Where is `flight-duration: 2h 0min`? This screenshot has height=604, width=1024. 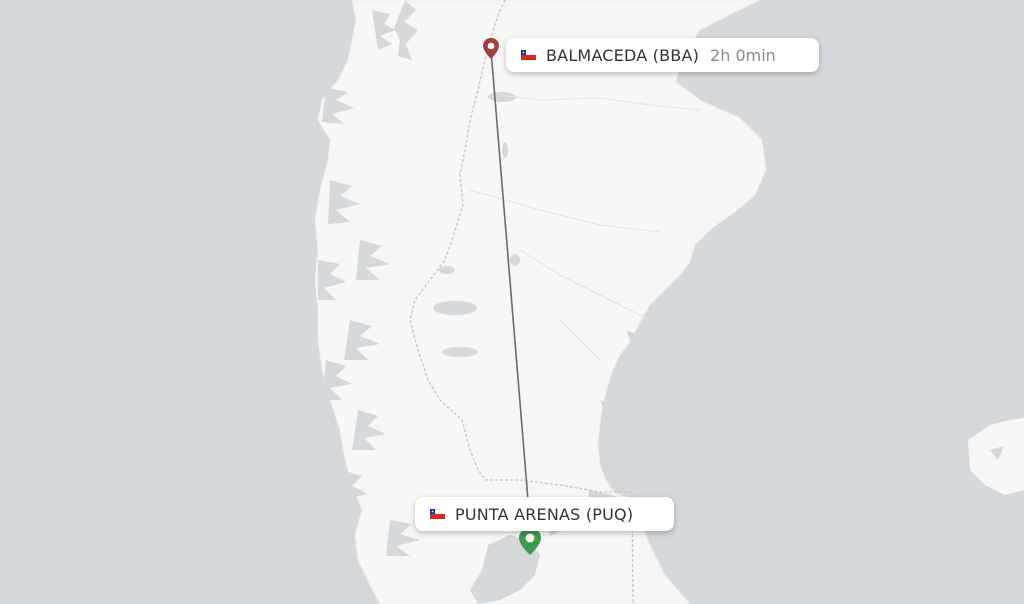 flight-duration: 2h 0min is located at coordinates (743, 55).